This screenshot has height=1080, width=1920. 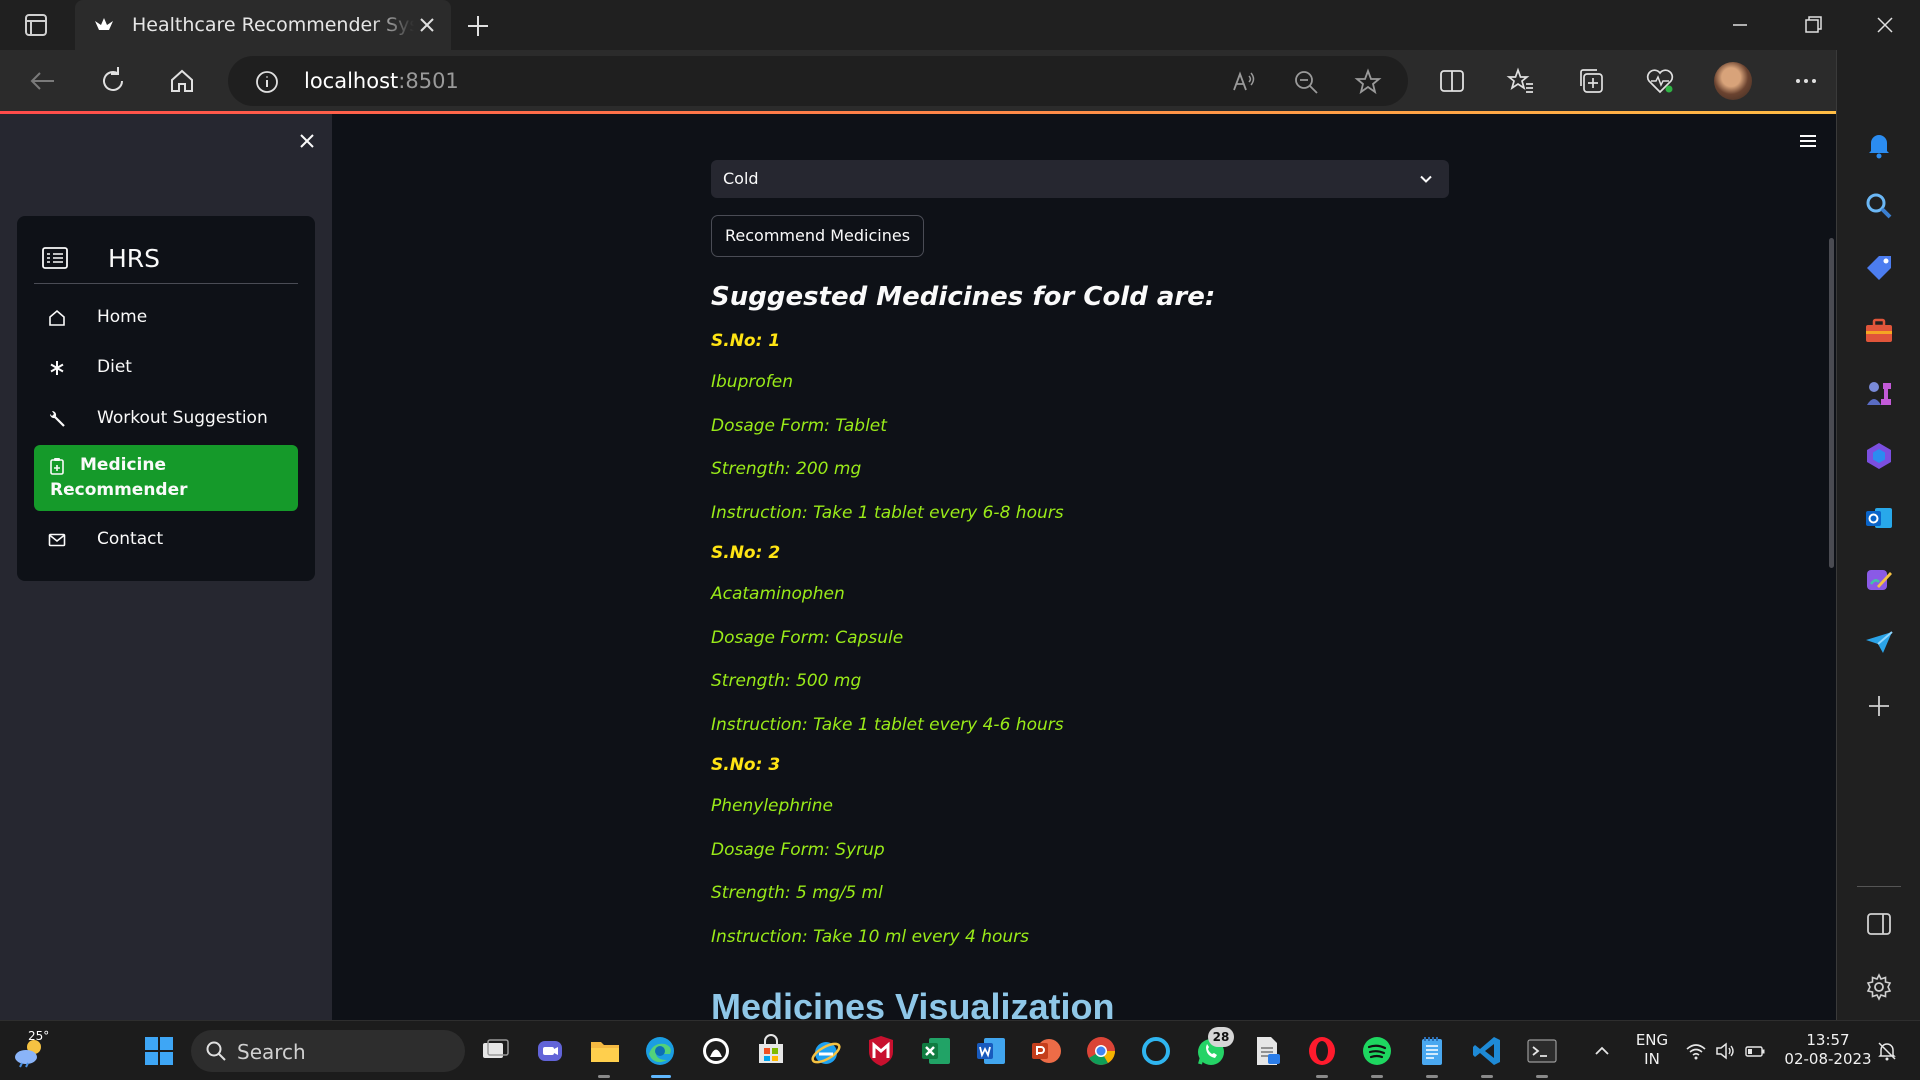 What do you see at coordinates (1887, 1051) in the screenshot?
I see `notification-bell-off-icon` at bounding box center [1887, 1051].